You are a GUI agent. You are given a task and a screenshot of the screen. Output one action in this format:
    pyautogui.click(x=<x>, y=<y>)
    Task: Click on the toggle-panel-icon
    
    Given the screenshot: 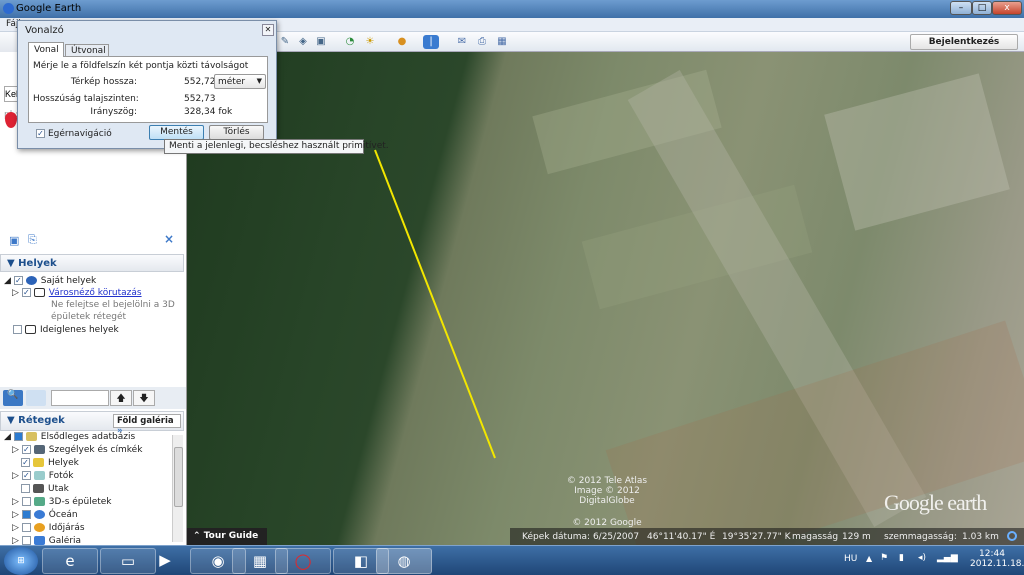 What is the action you would take?
    pyautogui.click(x=36, y=398)
    